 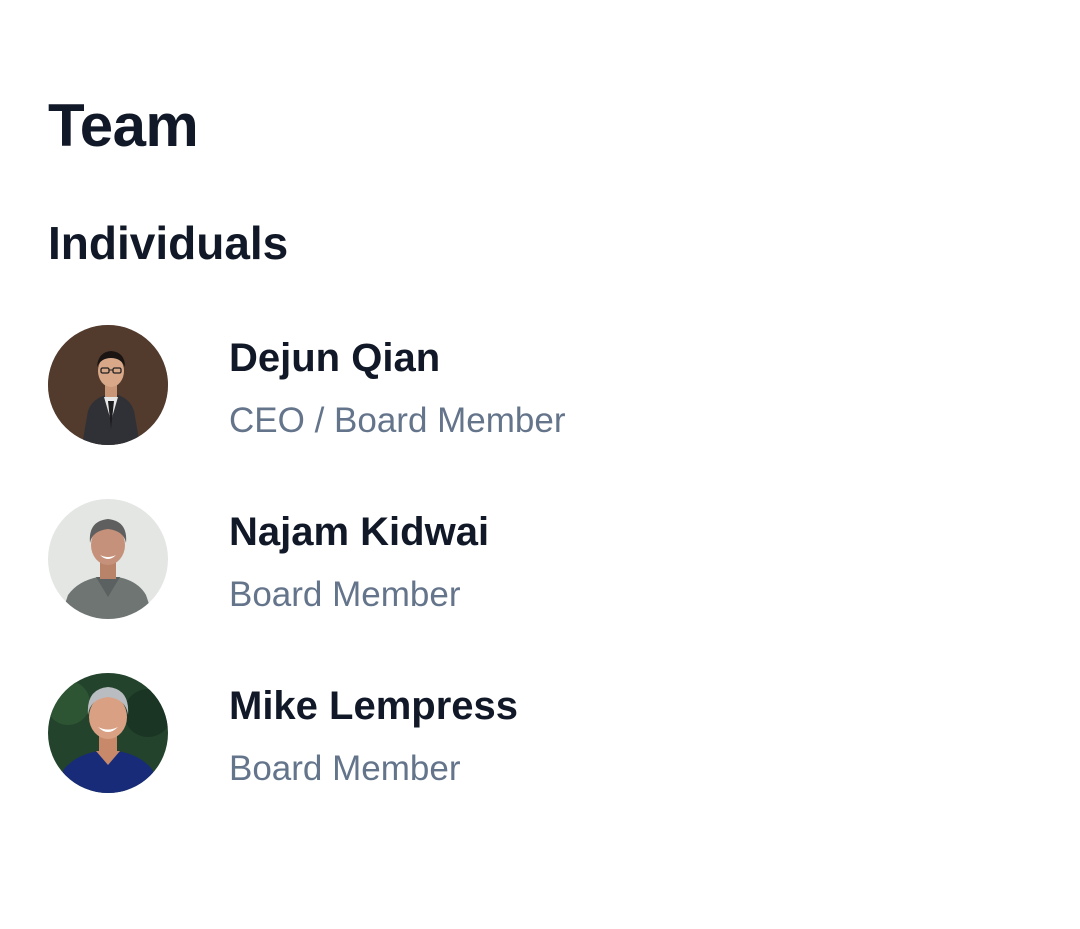 What do you see at coordinates (123, 125) in the screenshot?
I see `page-title: Team` at bounding box center [123, 125].